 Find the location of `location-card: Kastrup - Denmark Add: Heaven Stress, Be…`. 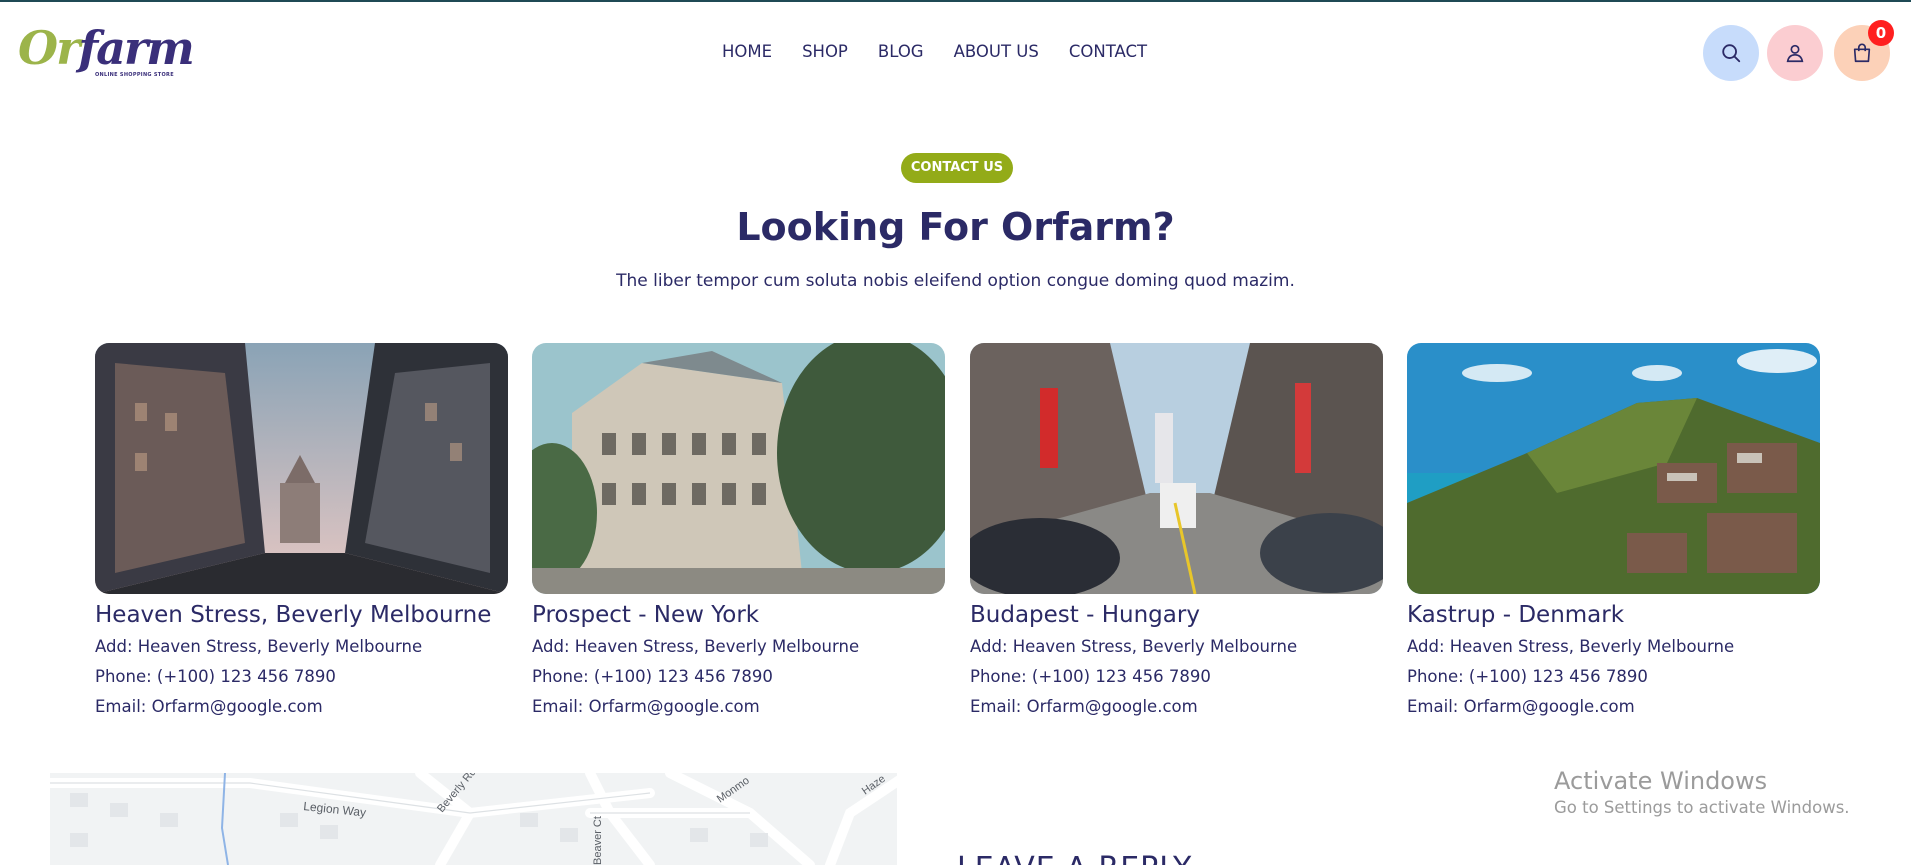

location-card: Kastrup - Denmark Add: Heaven Stress, Be… is located at coordinates (1613, 532).